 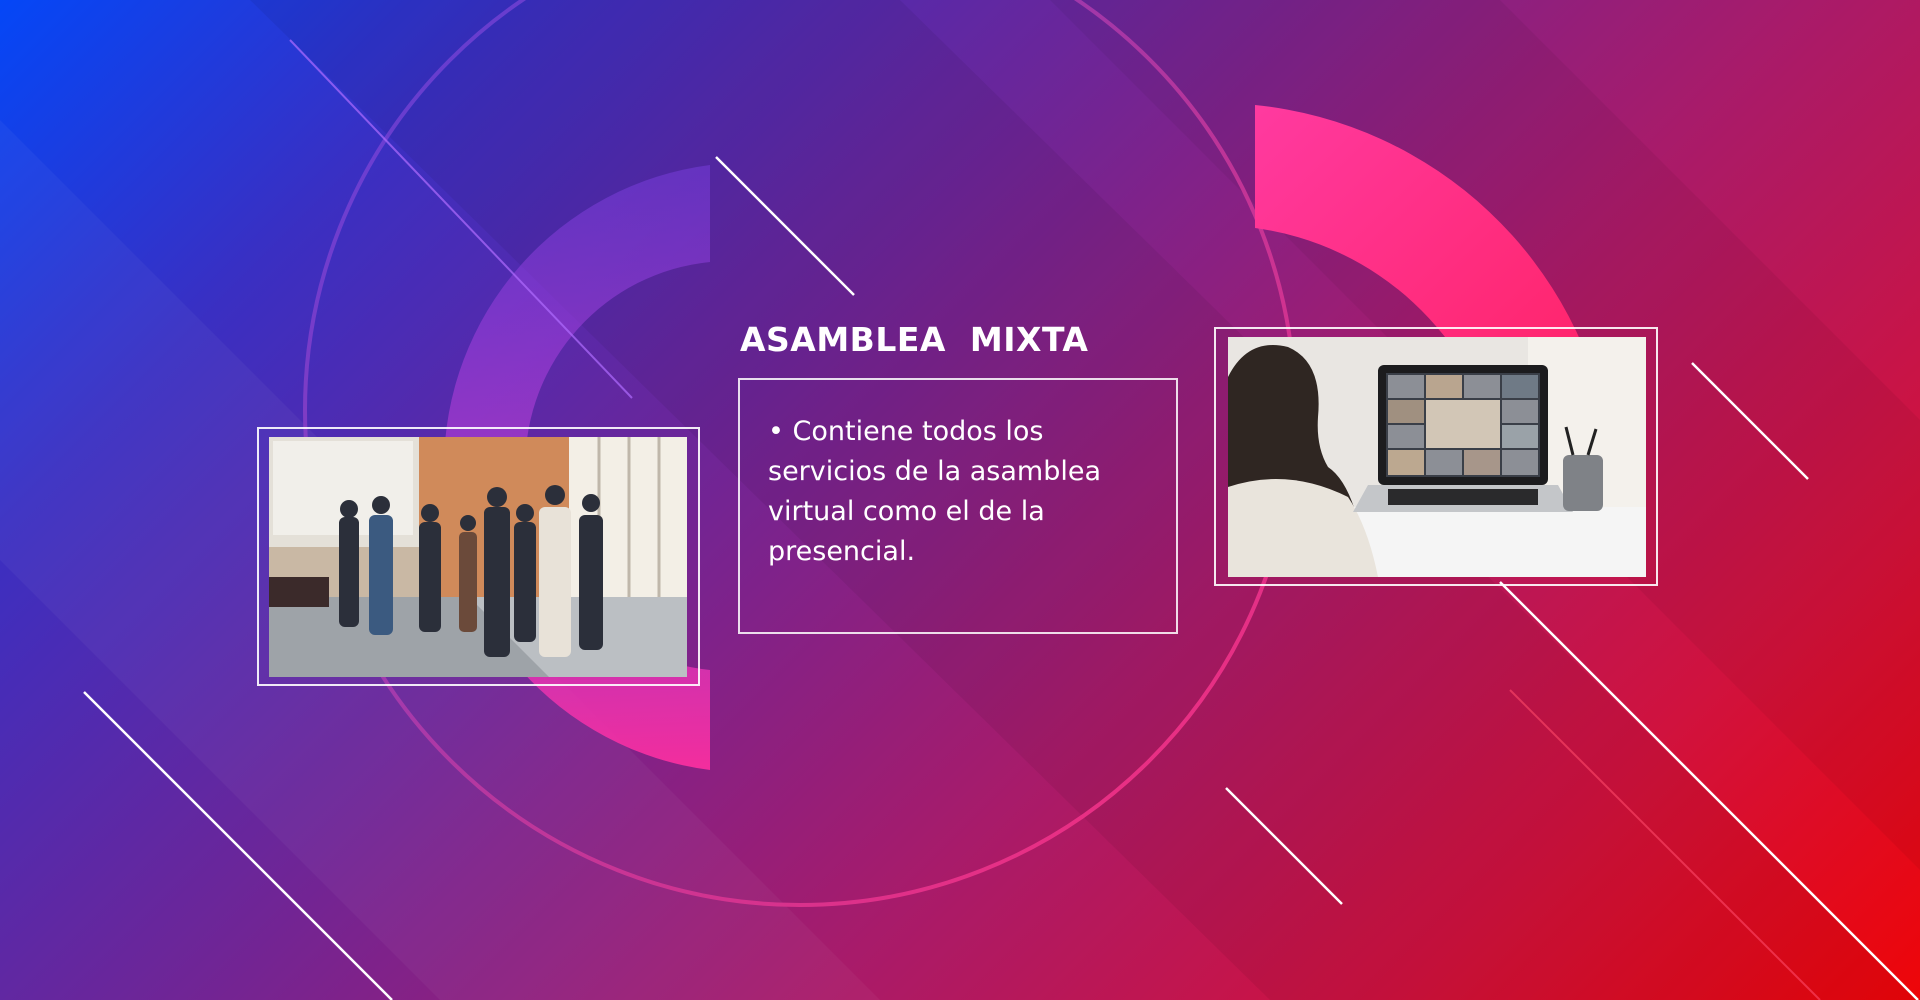 I want to click on in-person-meeting-photo, so click(x=478, y=557).